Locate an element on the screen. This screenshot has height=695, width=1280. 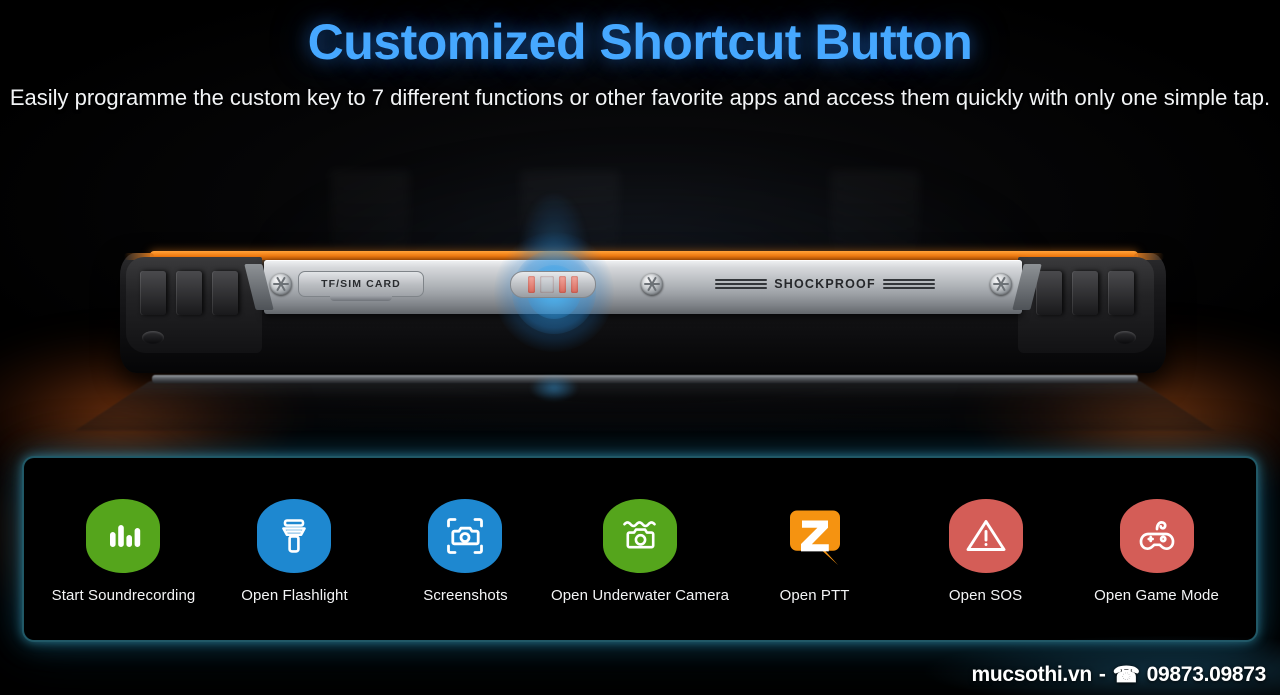
shortcut-item-ptt: Open PTT is located at coordinates (814, 549).